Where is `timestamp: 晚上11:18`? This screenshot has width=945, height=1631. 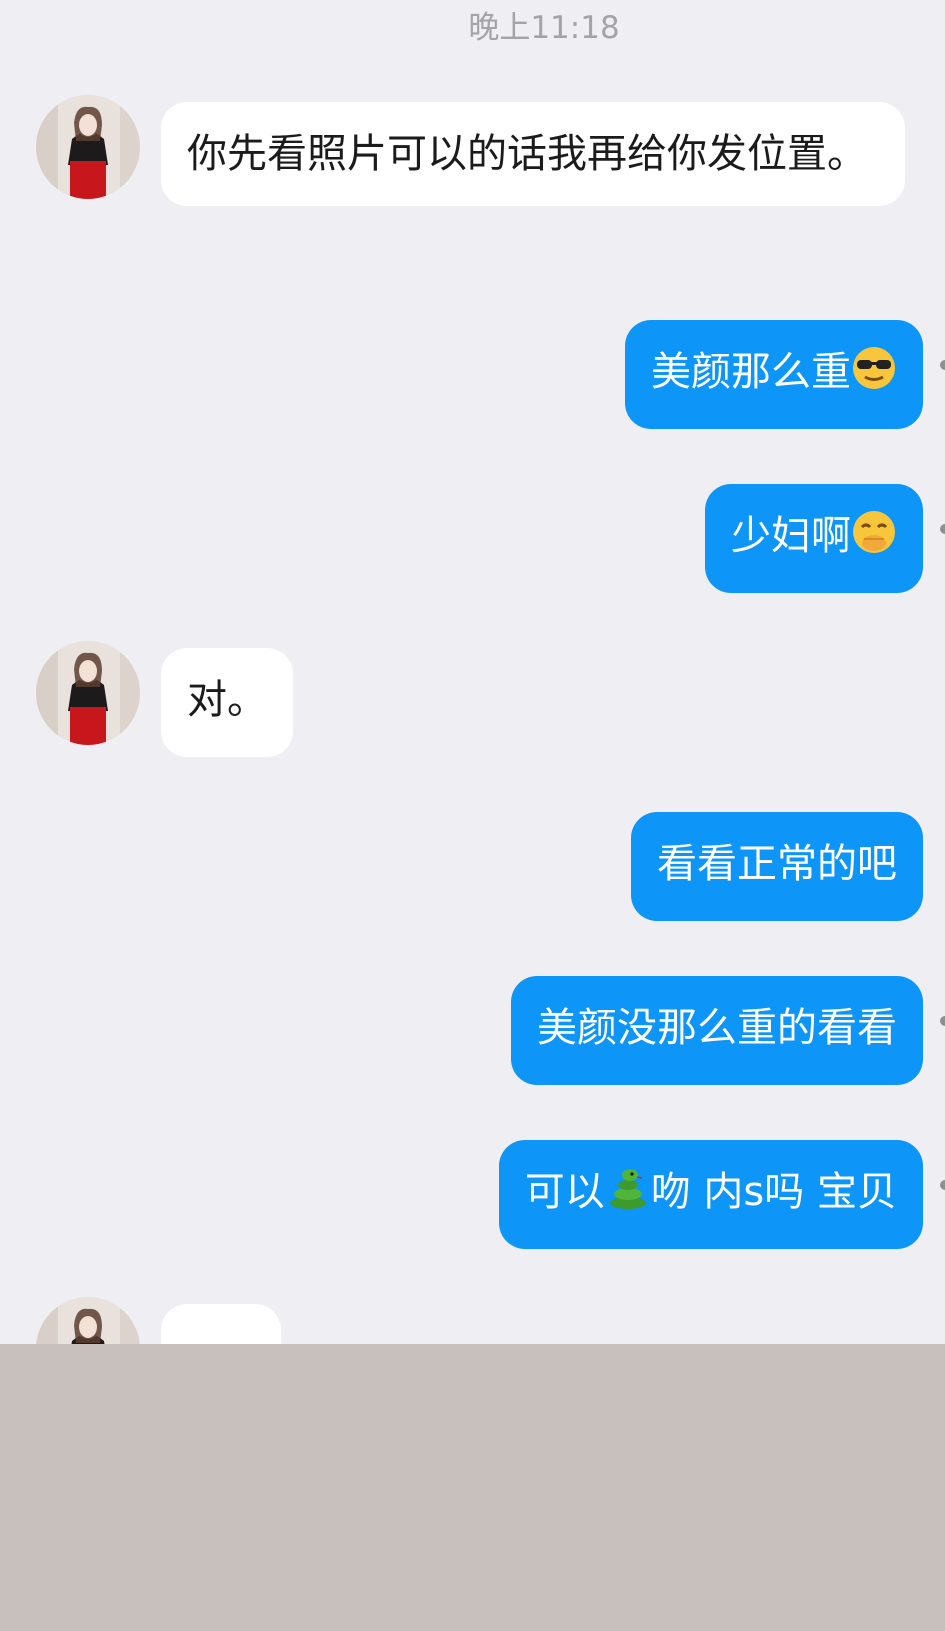
timestamp: 晚上11:18 is located at coordinates (544, 28).